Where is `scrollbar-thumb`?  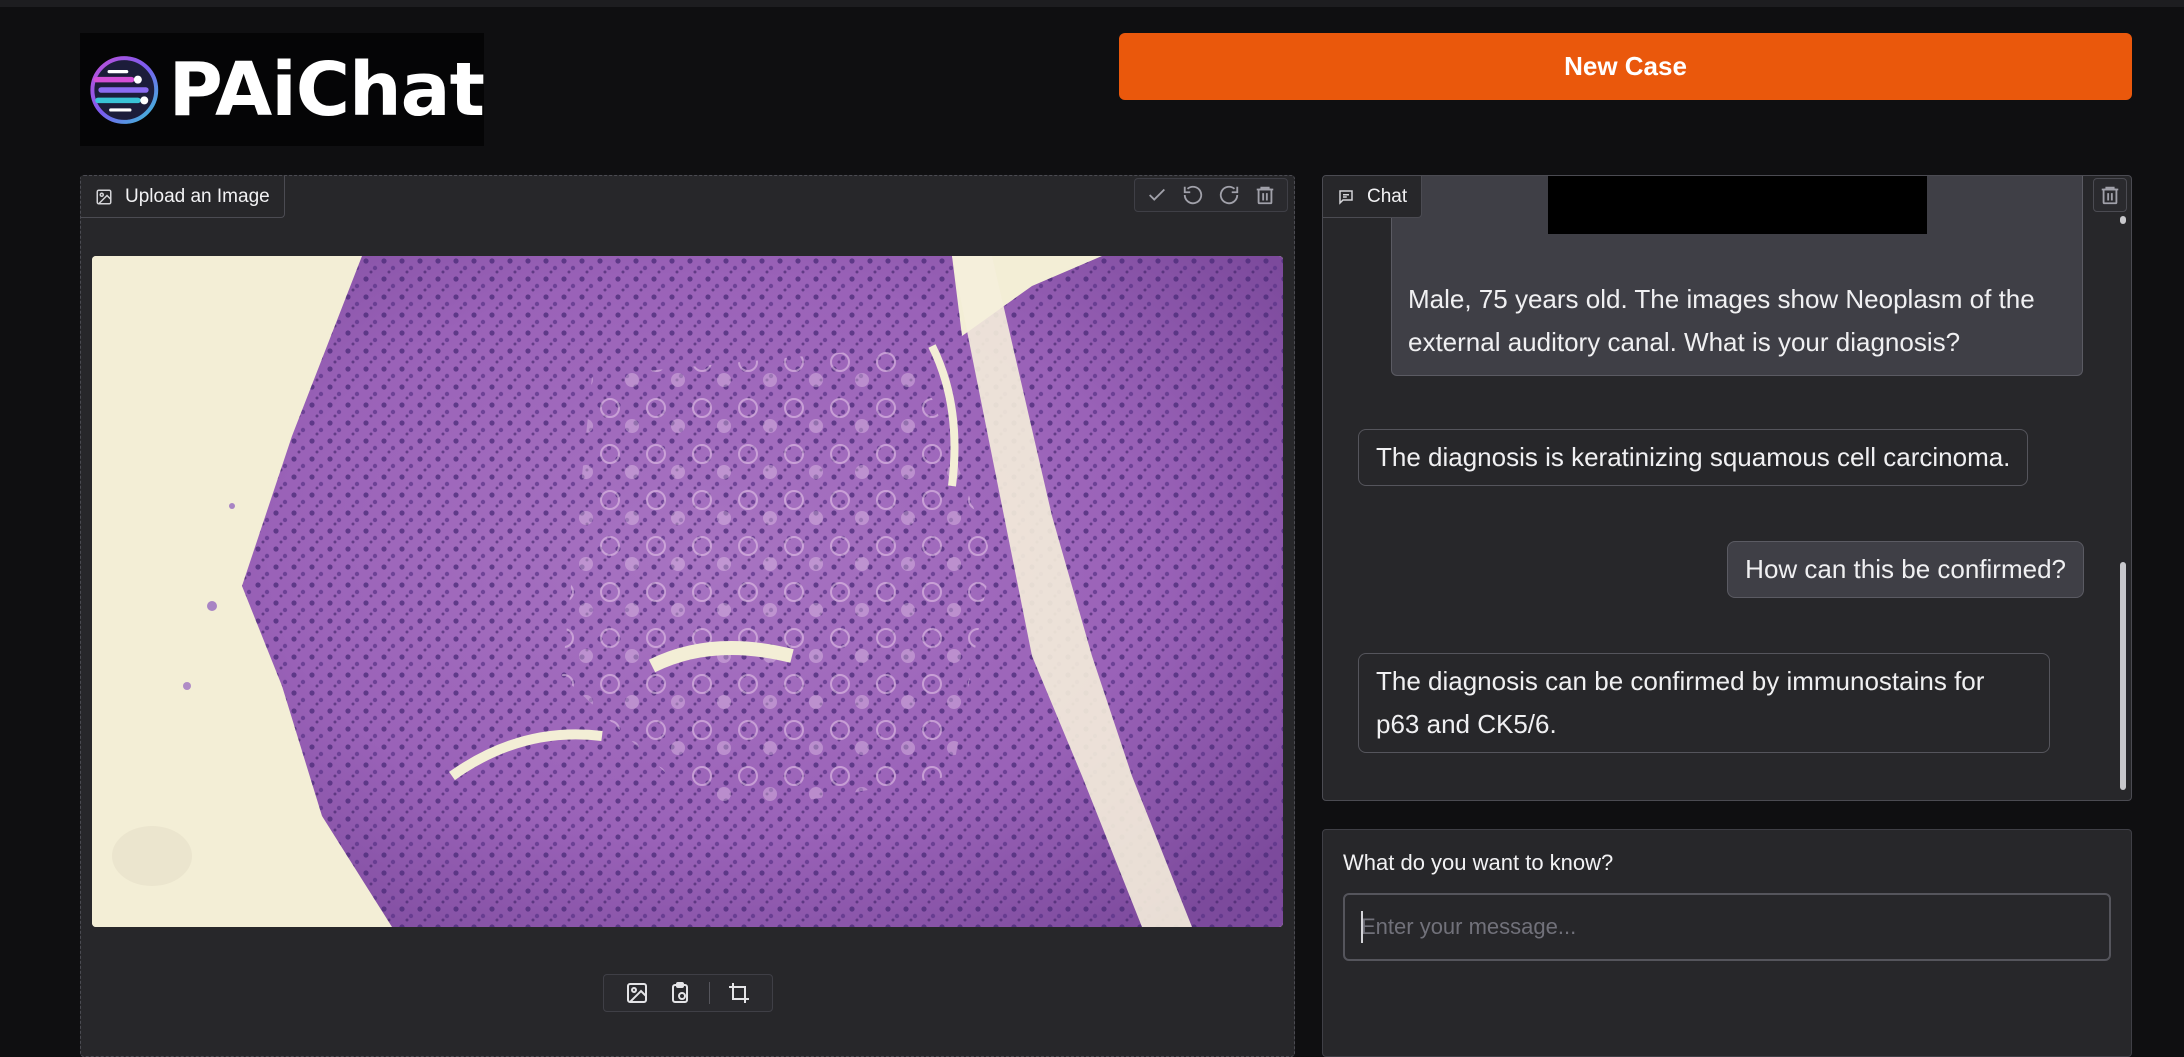
scrollbar-thumb is located at coordinates (2123, 676).